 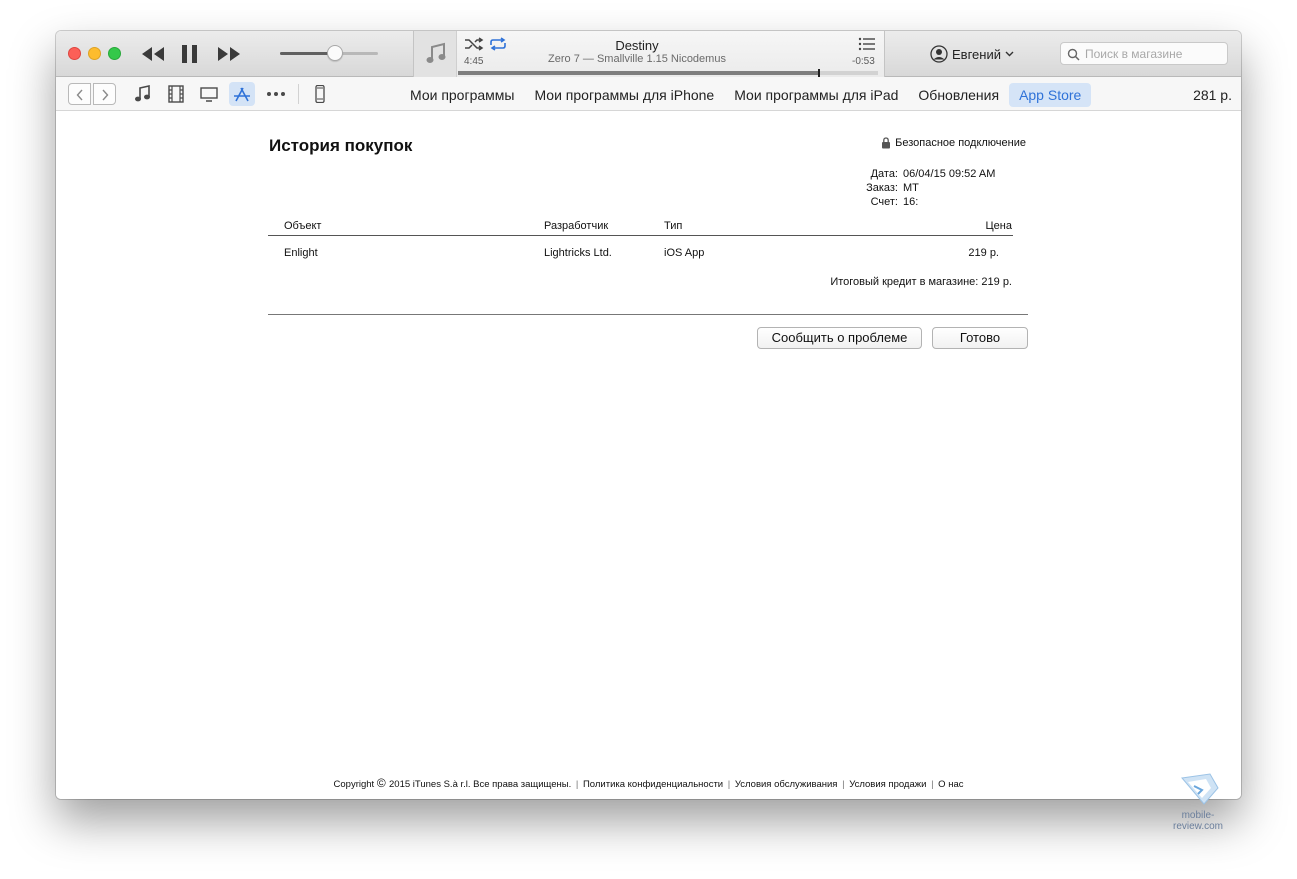 I want to click on copyright-label: Copyright, so click(x=354, y=784).